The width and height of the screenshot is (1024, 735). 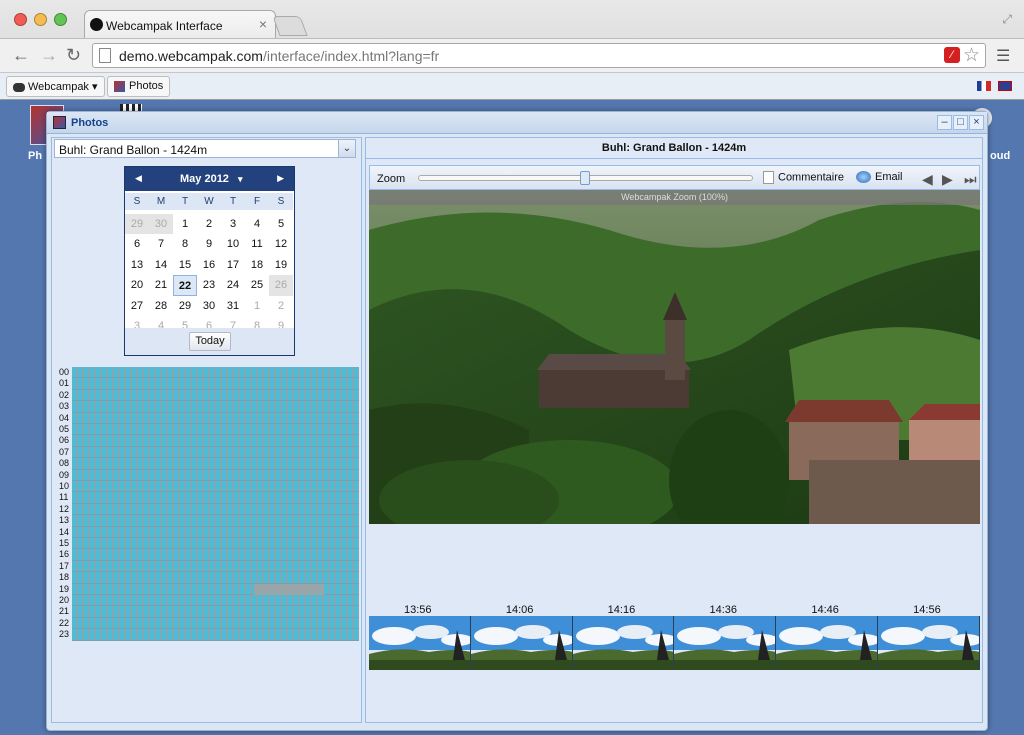 I want to click on hour-row: 01, so click(x=208, y=384).